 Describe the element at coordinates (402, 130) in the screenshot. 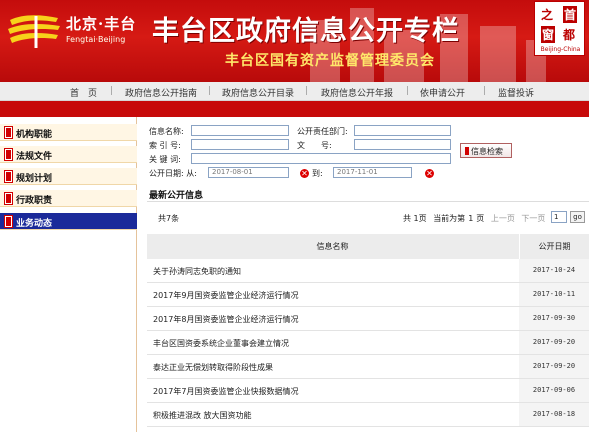

I see `responsible-dept-input` at that location.